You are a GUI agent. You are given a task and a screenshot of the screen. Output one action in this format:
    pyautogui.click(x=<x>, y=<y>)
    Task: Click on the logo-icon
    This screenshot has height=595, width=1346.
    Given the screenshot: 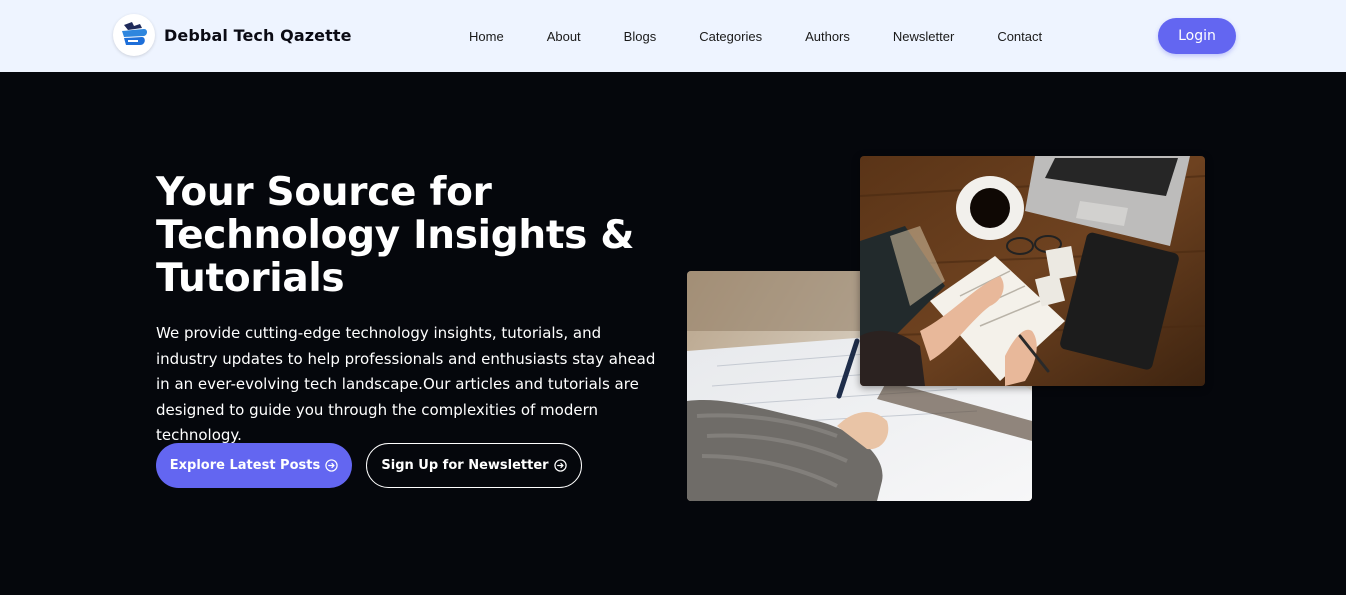 What is the action you would take?
    pyautogui.click(x=134, y=35)
    